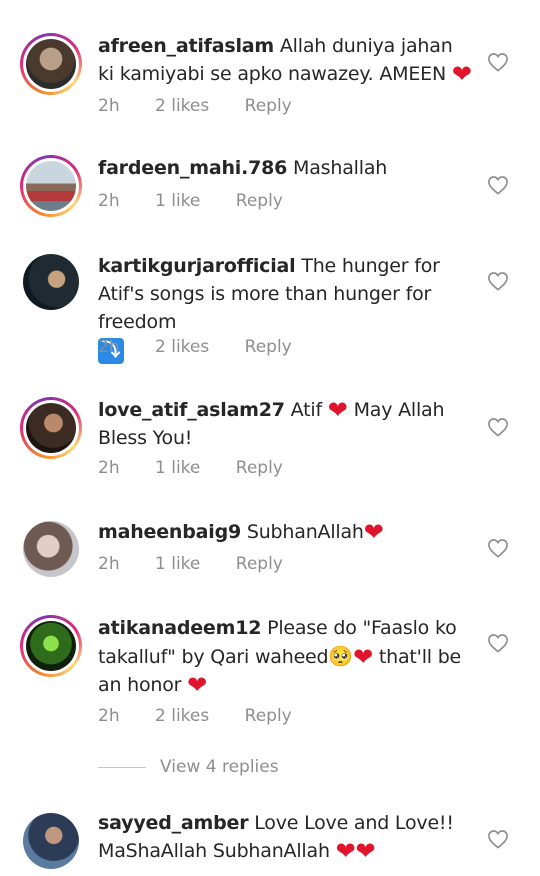 The width and height of the screenshot is (540, 876). Describe the element at coordinates (197, 266) in the screenshot. I see `comment-username: kartikgurjarofficial` at that location.